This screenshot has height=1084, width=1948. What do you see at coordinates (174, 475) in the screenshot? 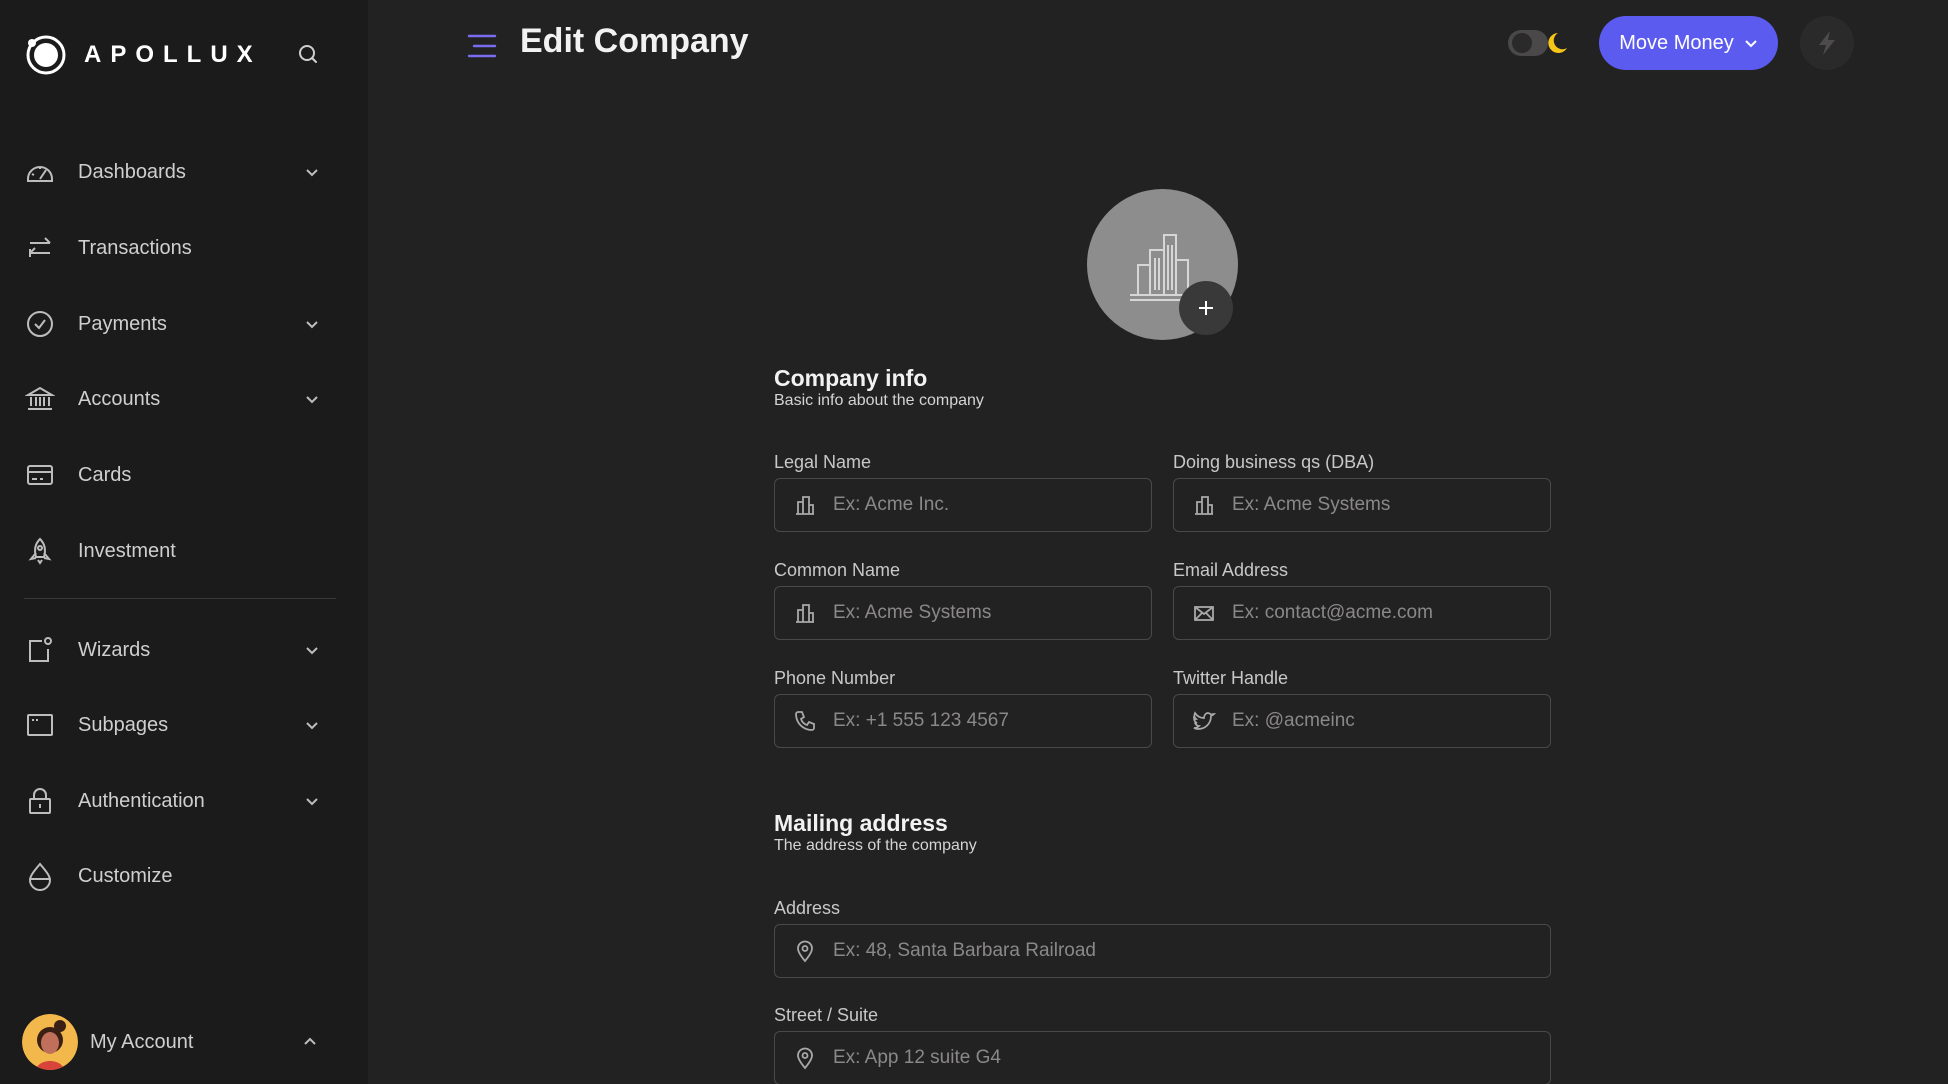
I see `sidebar-item-cards: Cards` at bounding box center [174, 475].